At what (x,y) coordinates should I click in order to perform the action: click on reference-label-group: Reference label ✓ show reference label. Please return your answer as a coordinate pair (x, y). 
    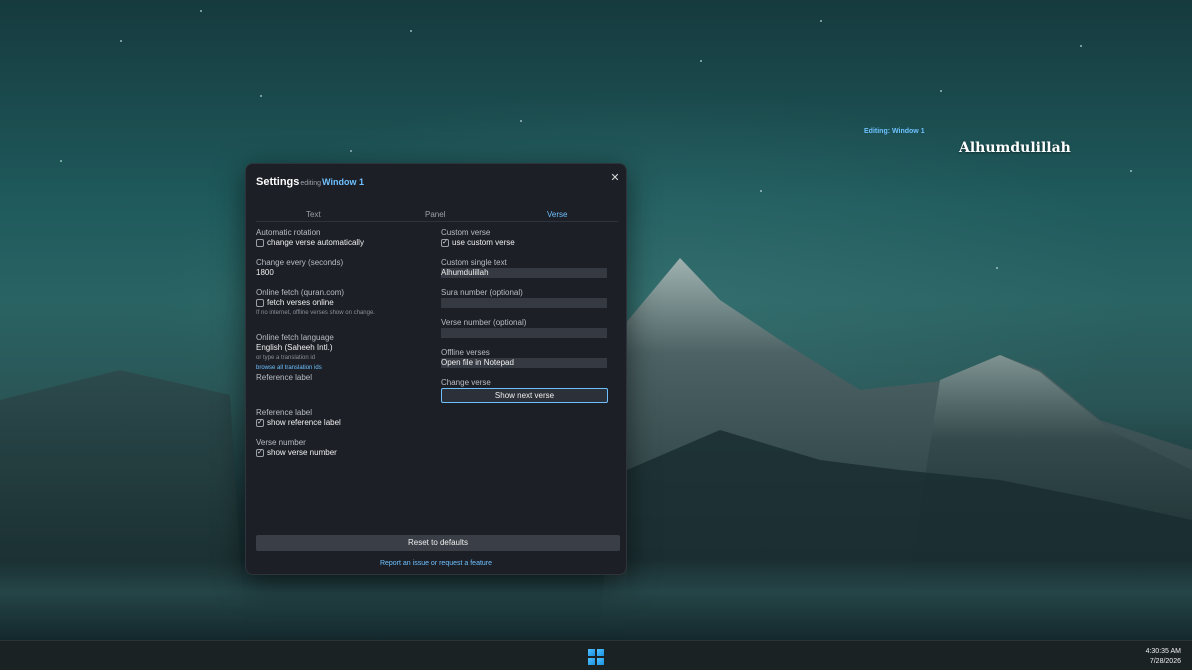
    Looking at the image, I should click on (298, 418).